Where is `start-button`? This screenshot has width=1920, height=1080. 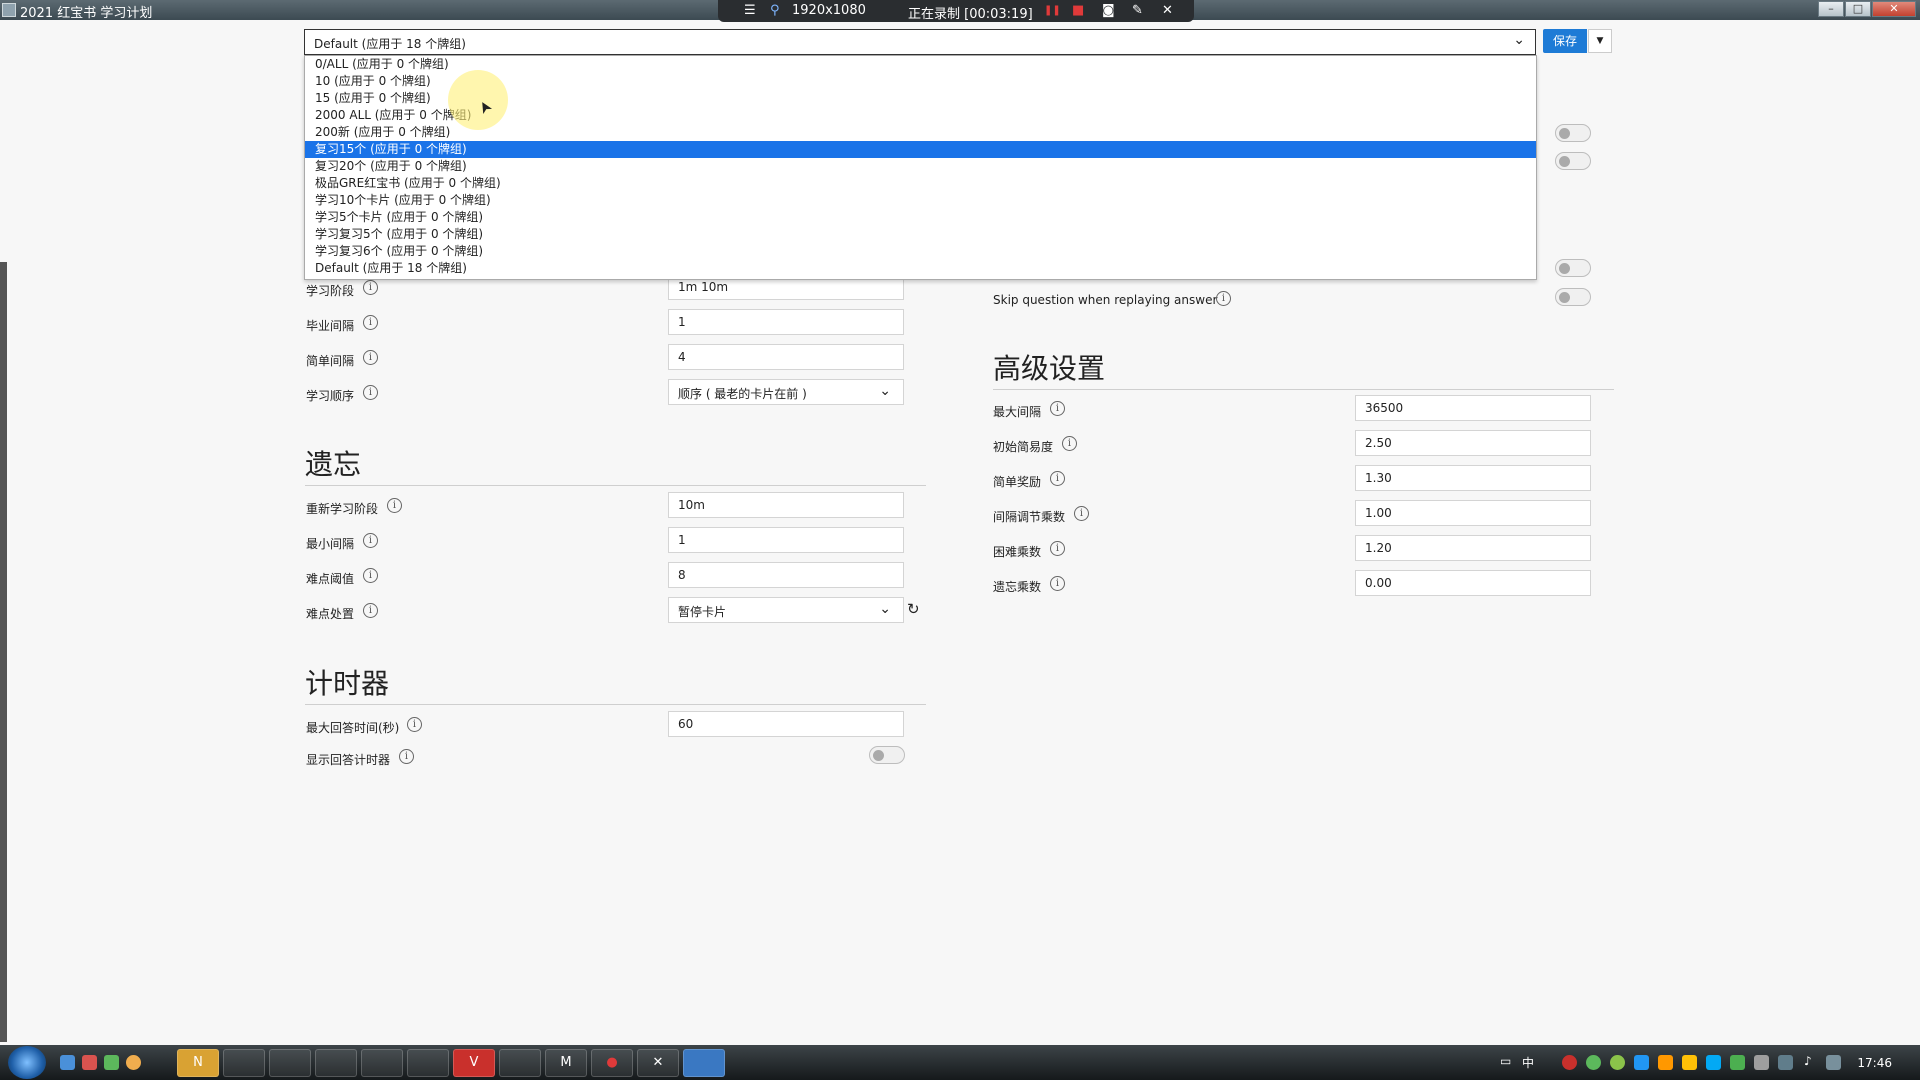 start-button is located at coordinates (27, 1062).